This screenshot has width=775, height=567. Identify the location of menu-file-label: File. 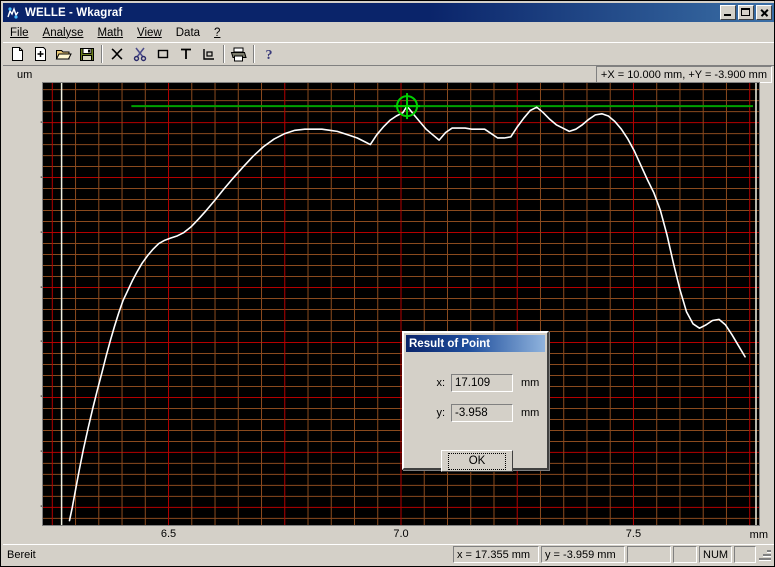
(19, 32).